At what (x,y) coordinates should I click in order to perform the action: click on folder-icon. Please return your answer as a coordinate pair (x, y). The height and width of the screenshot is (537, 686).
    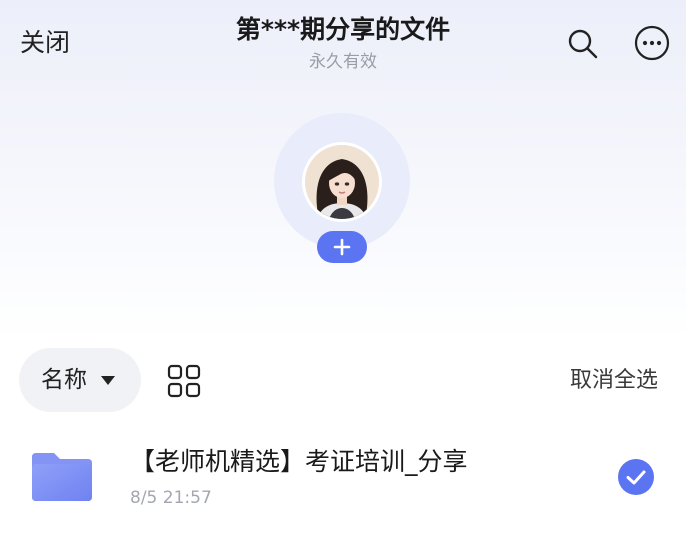
    Looking at the image, I should click on (62, 477).